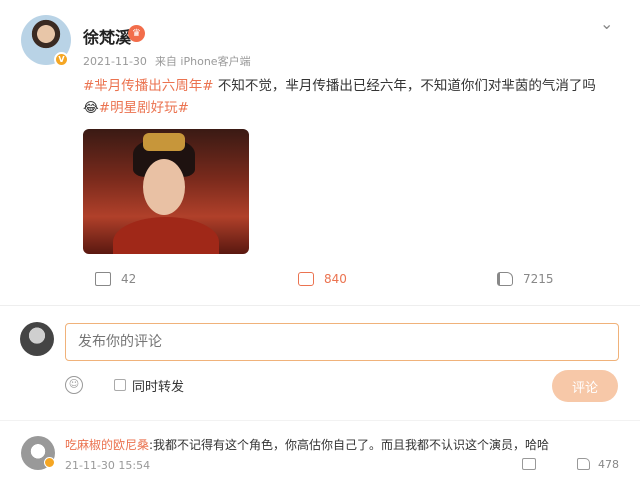 This screenshot has width=640, height=482. What do you see at coordinates (91, 108) in the screenshot?
I see `laugh-emoji-icon: 😂` at bounding box center [91, 108].